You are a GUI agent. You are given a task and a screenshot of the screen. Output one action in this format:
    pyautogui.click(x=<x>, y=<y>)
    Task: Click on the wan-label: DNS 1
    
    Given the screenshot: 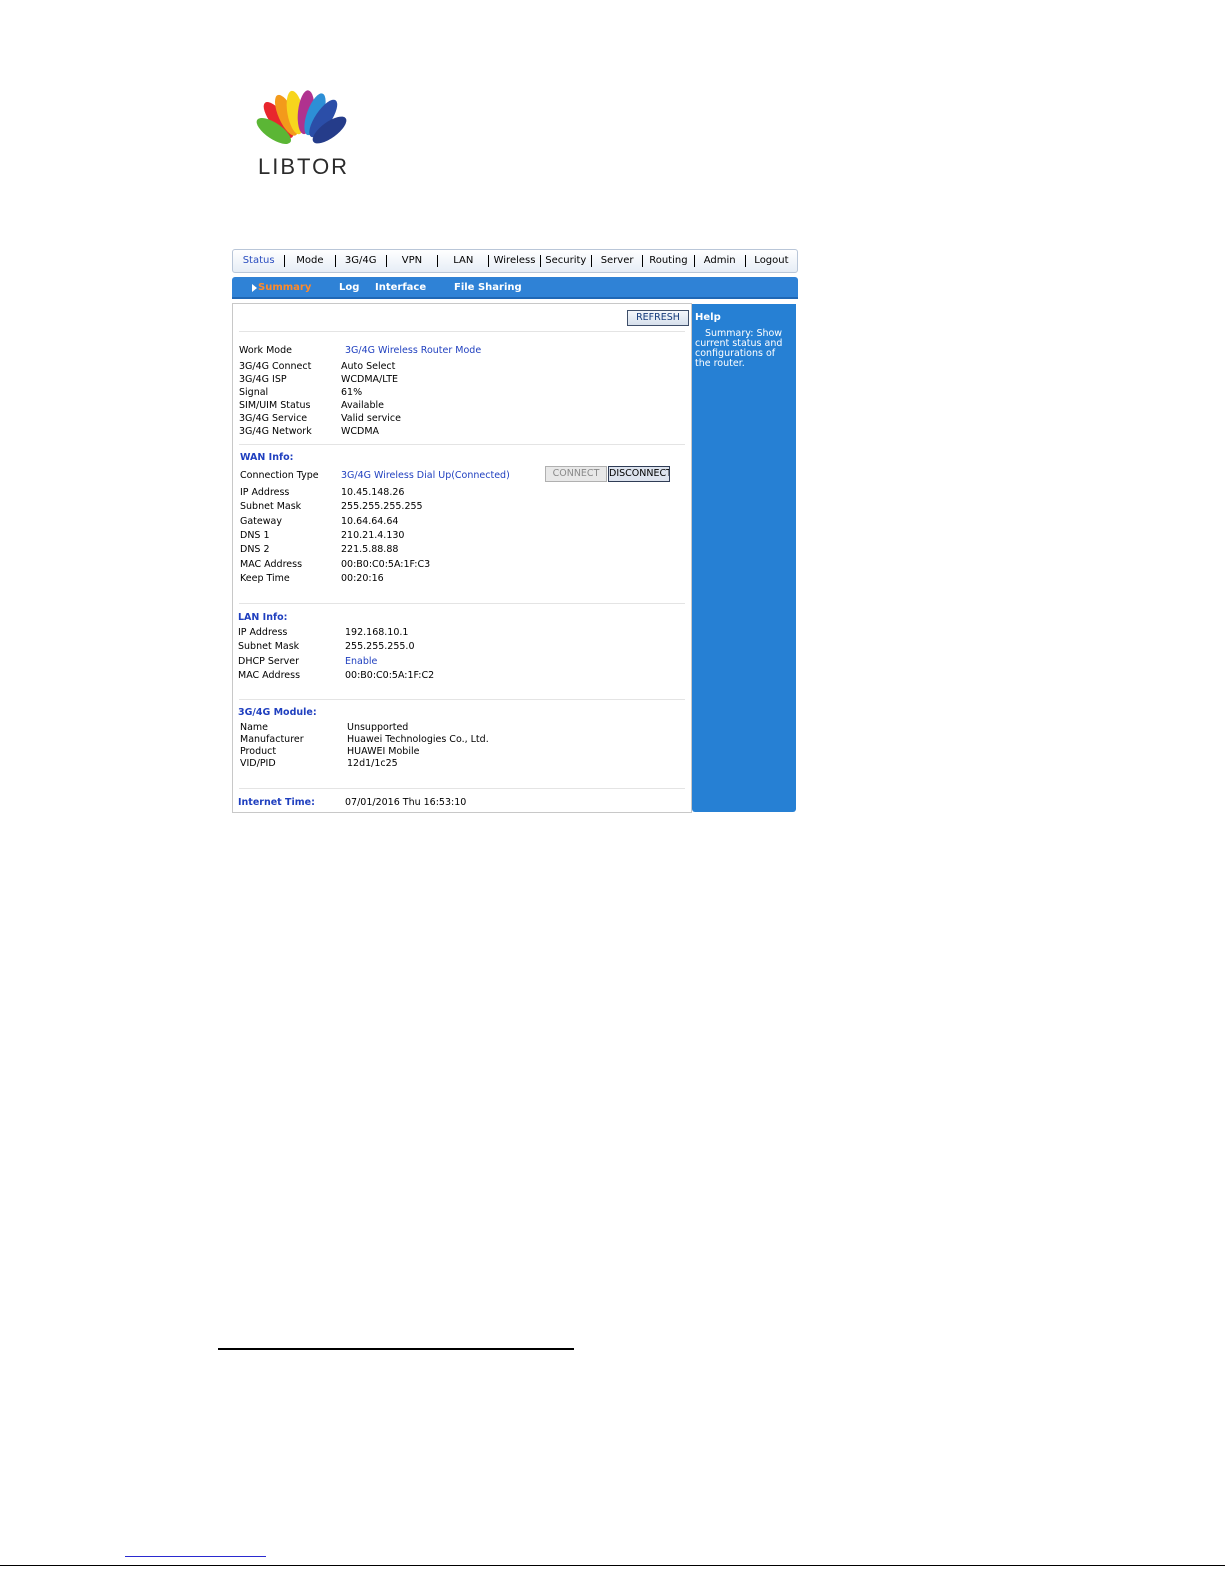 What is the action you would take?
    pyautogui.click(x=255, y=535)
    